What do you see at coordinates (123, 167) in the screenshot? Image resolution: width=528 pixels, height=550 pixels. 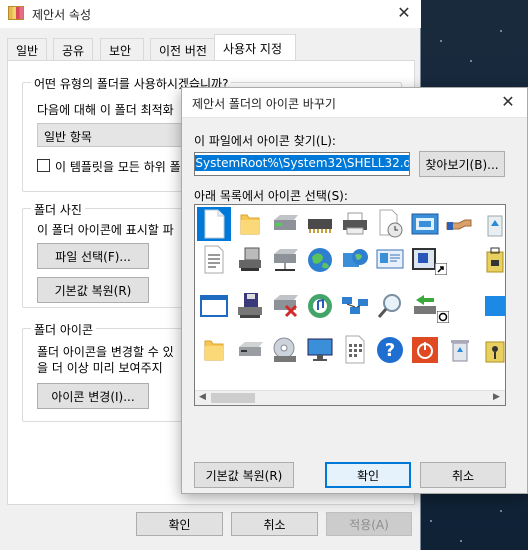 I see `apply-subfolders-label: 이 템플릿을 모든 하위 폴더` at bounding box center [123, 167].